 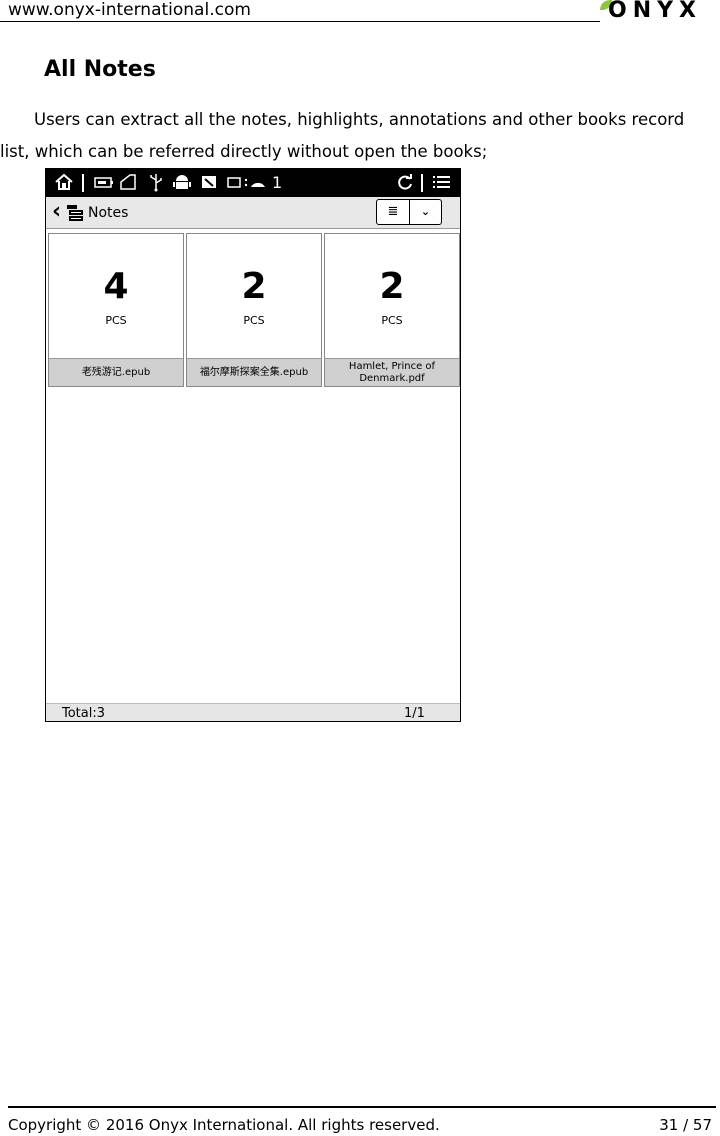 I want to click on page-number: 31 / 57, so click(x=685, y=1125).